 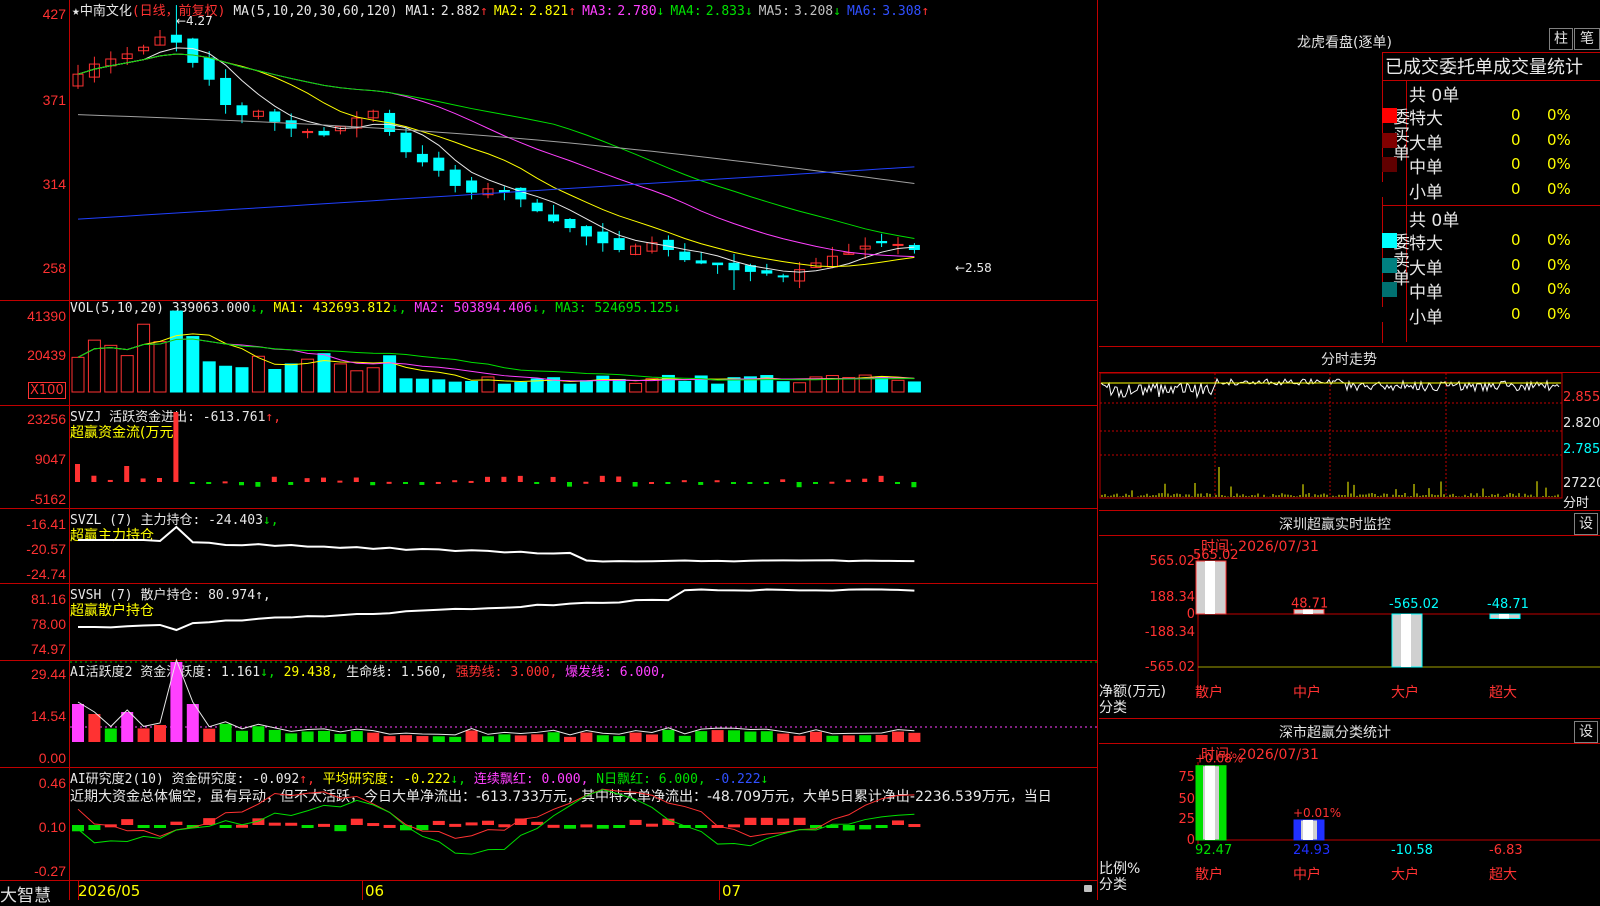 I want to click on order-type-label: 大单, so click(x=1426, y=268).